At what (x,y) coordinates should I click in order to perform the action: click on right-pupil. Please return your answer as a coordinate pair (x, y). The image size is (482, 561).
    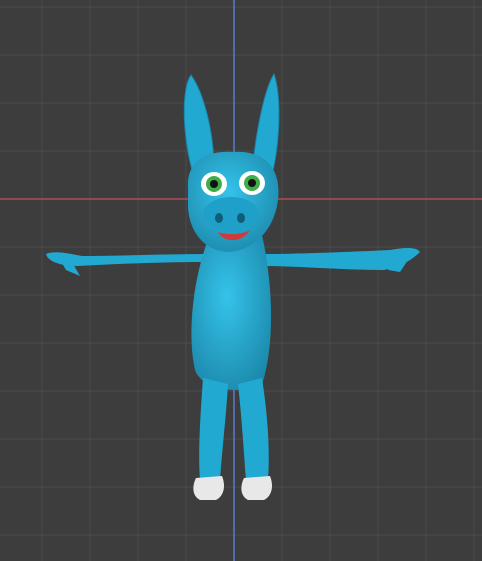
    Looking at the image, I should click on (252, 183).